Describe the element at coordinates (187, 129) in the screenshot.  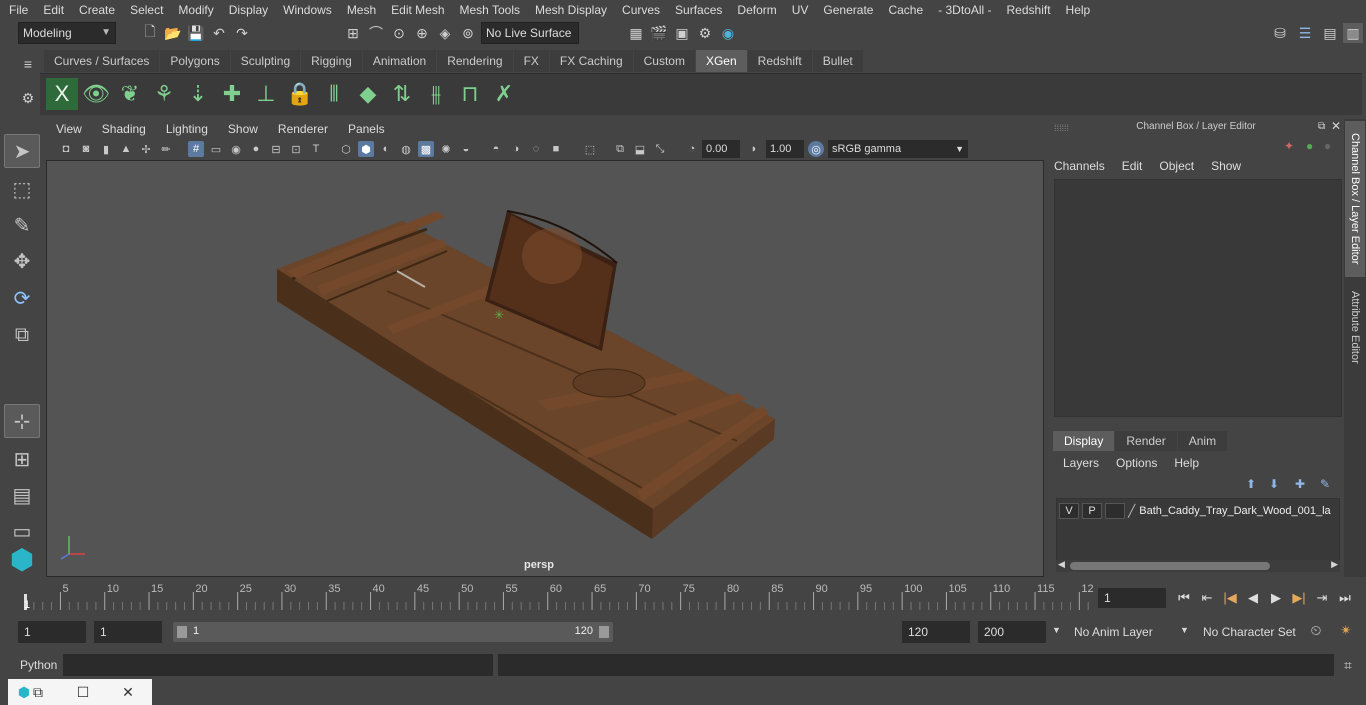
I see `viewport-menu-lighting: Lighting` at that location.